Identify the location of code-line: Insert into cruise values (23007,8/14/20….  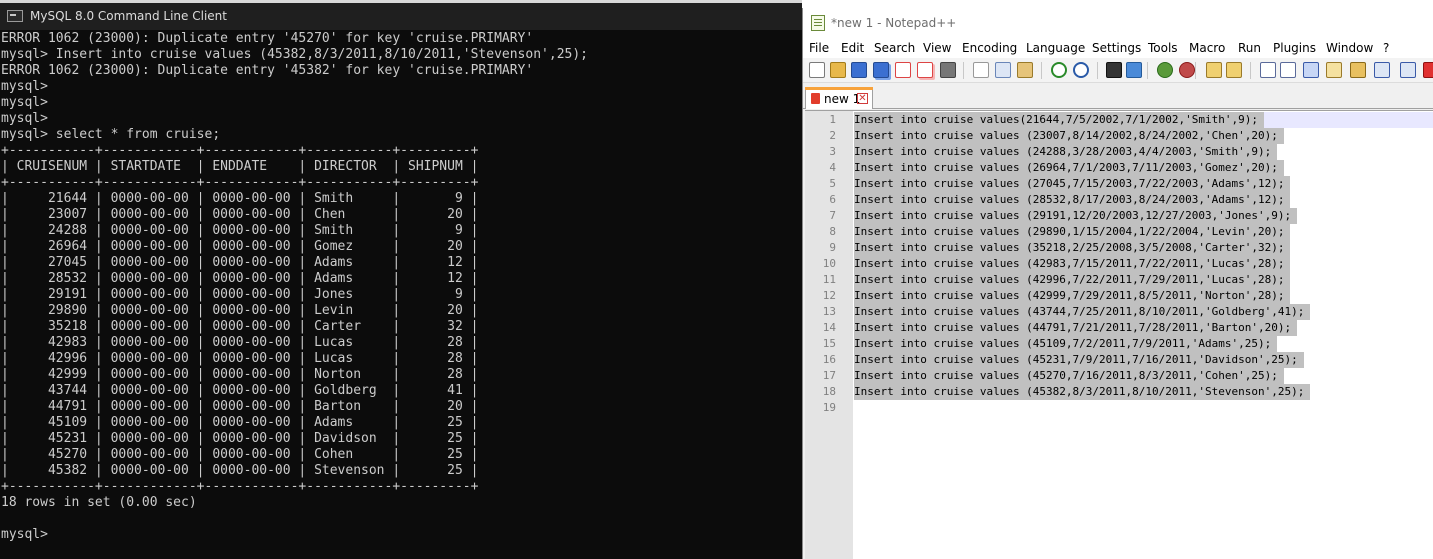
(1069, 136).